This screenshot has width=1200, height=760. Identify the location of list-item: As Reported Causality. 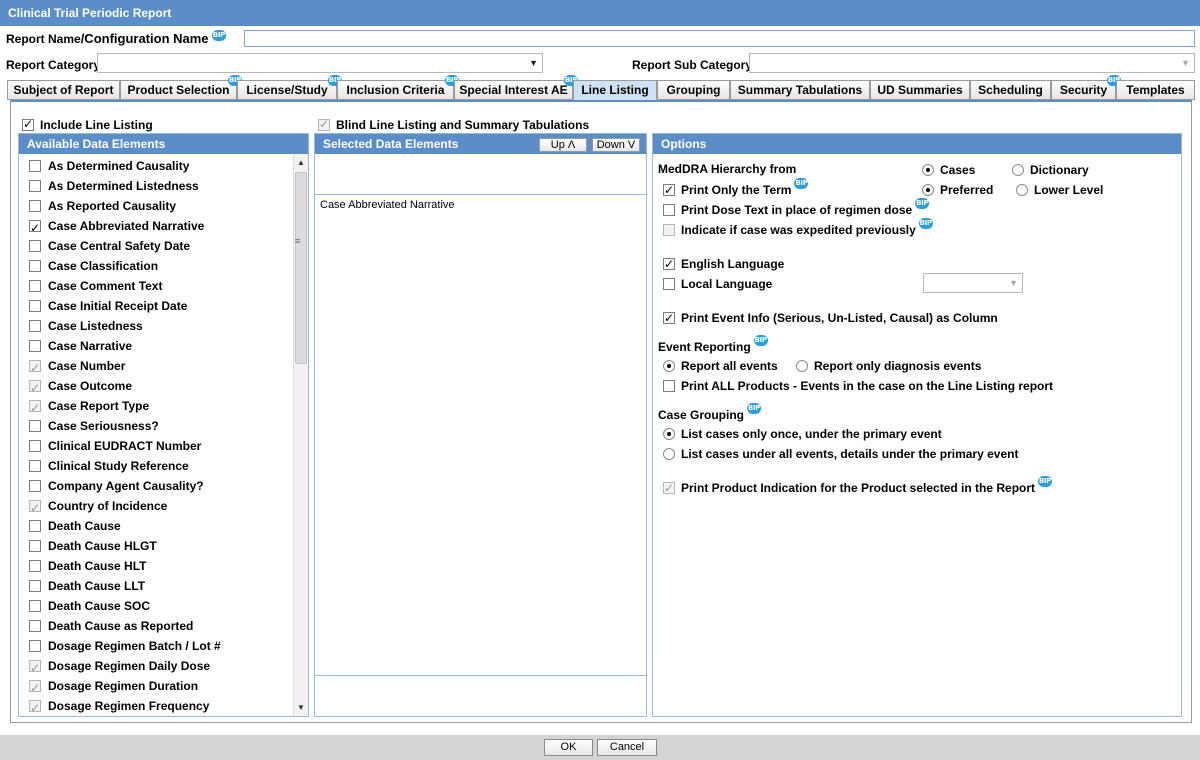
(157, 206).